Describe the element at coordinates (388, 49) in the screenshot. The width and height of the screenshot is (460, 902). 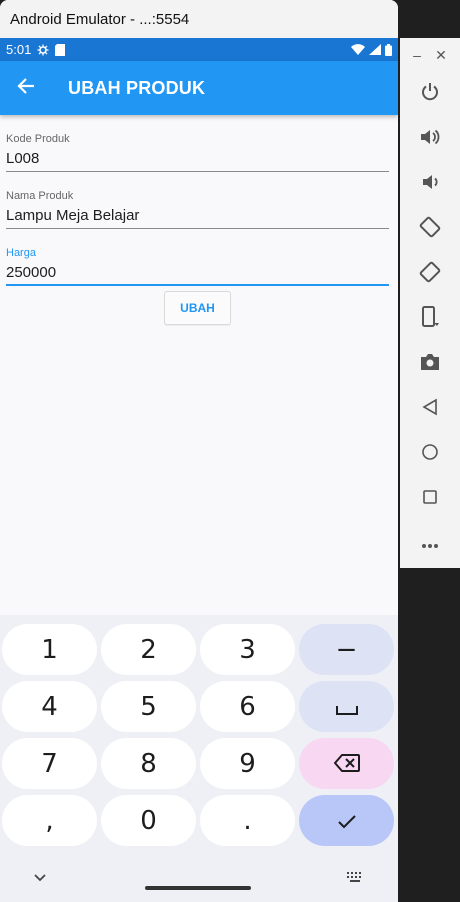
I see `battery-icon` at that location.